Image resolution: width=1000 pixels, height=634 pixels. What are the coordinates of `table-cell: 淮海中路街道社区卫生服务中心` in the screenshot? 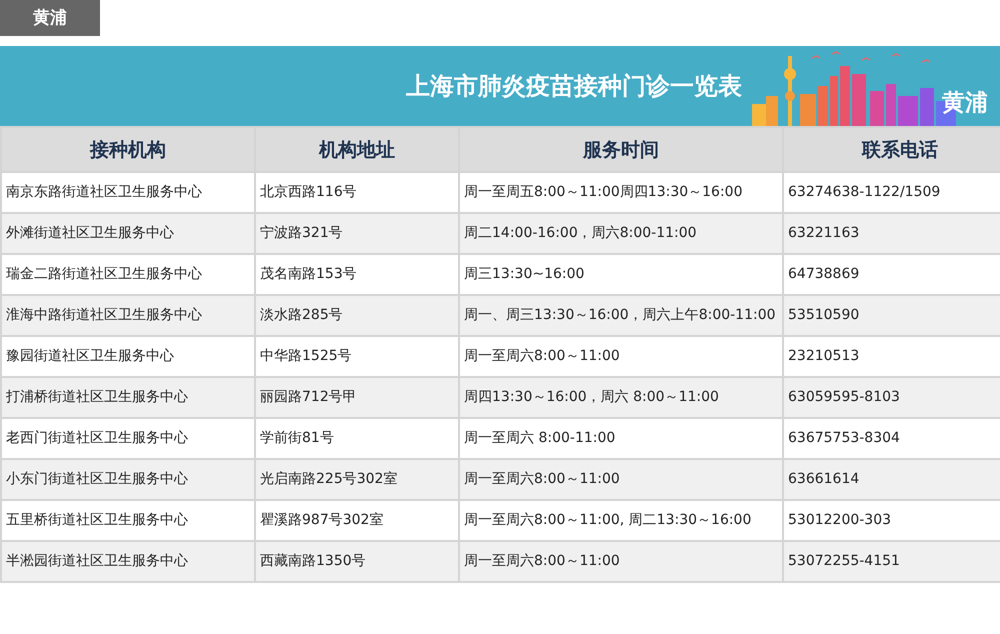 It's located at (128, 315).